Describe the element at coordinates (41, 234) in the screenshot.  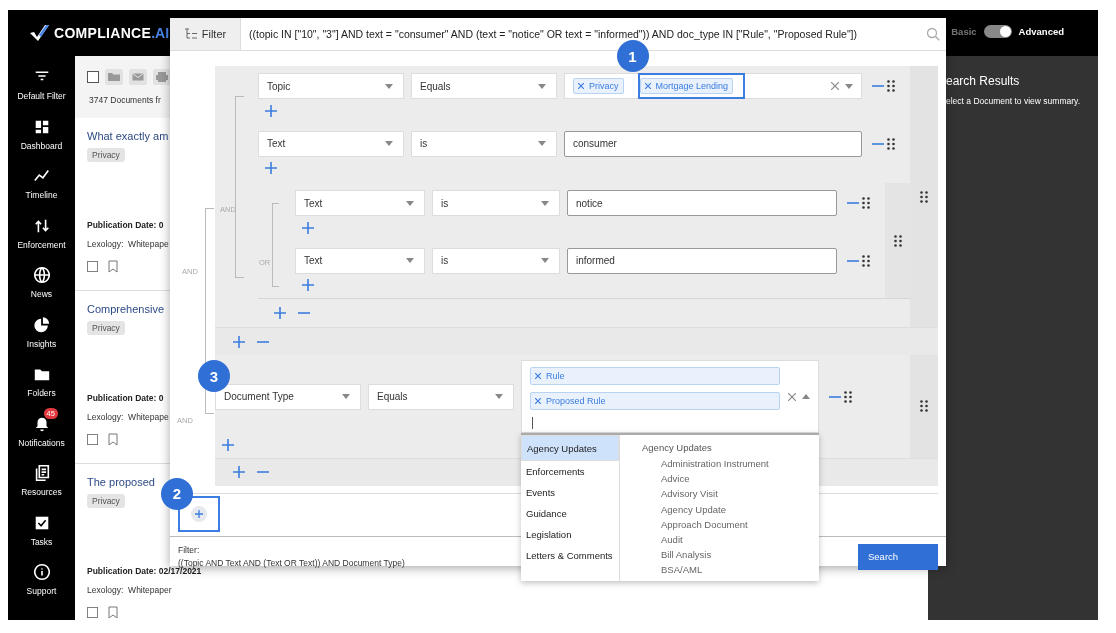
I see `sidebar-item: Enforcement` at that location.